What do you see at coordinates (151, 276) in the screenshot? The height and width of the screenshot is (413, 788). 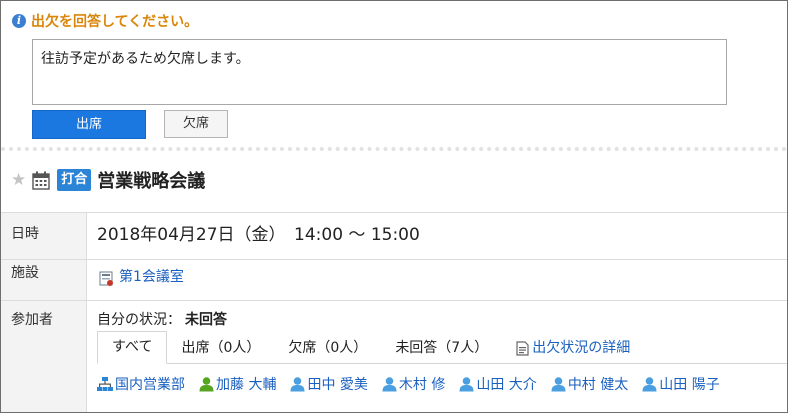 I see `facility-link: 第1会議室` at bounding box center [151, 276].